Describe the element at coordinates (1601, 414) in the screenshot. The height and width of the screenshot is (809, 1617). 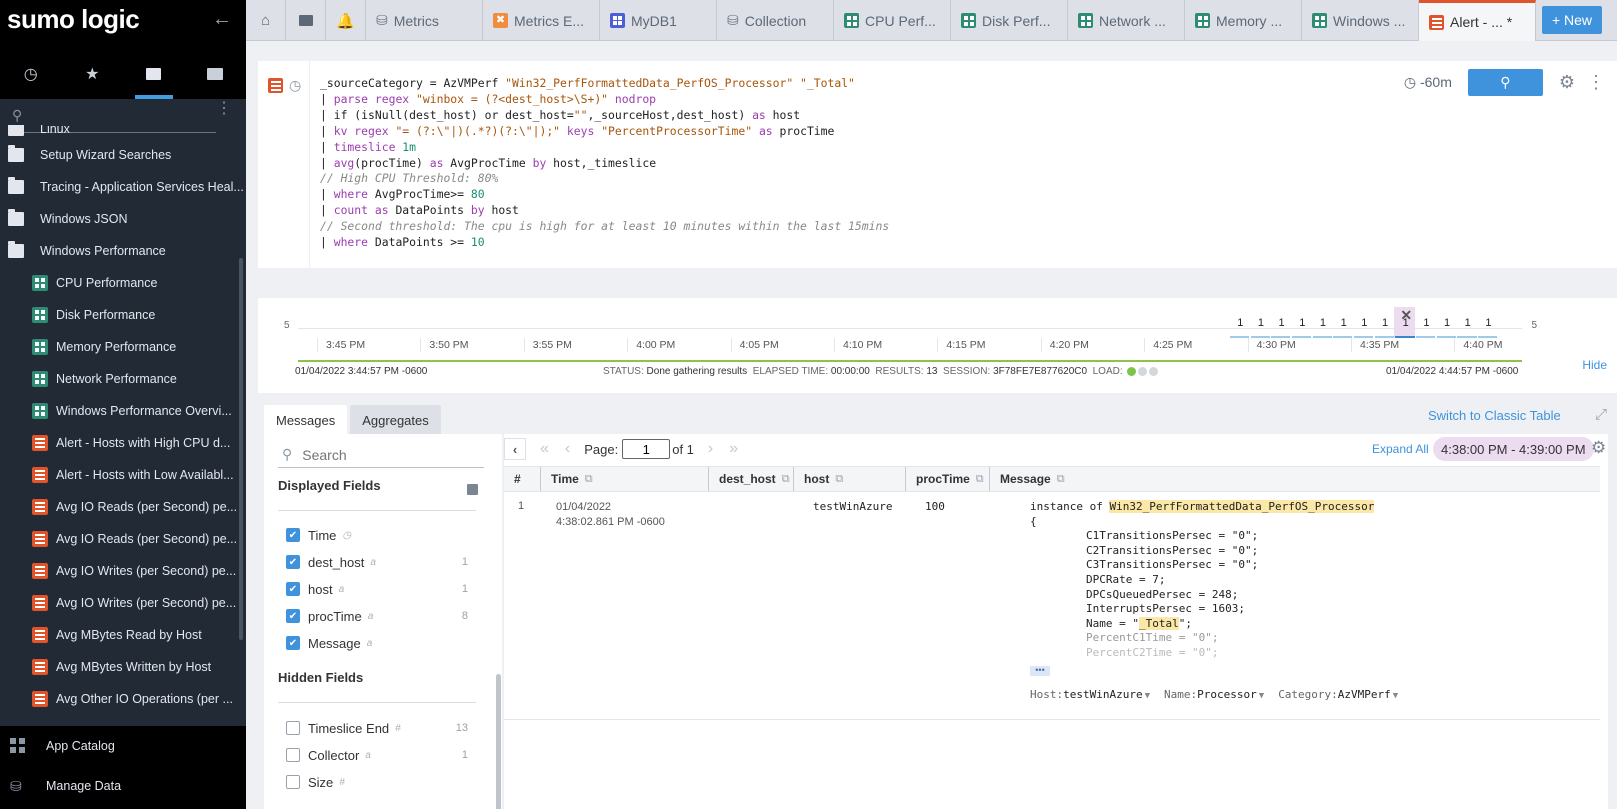
I see `fullscreen-expand-icon: ⤢` at that location.